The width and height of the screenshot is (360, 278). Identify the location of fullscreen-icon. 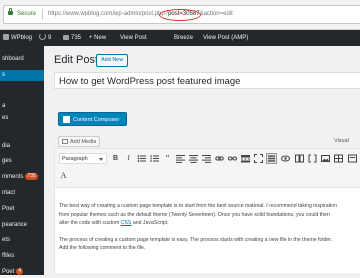
(258, 158).